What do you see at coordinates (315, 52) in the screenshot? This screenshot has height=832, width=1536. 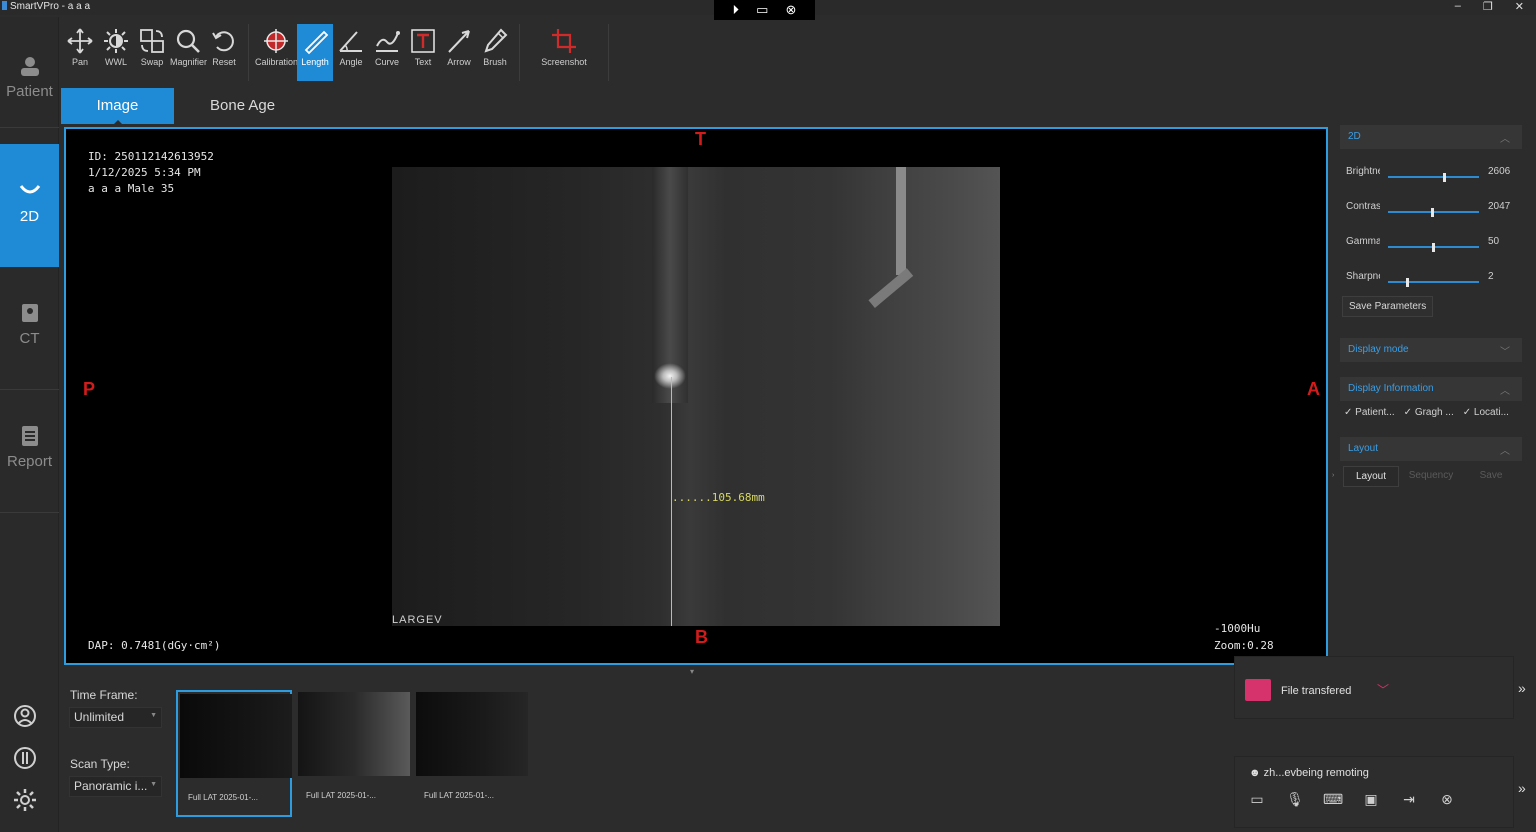 I see `length-tool-button: Length` at bounding box center [315, 52].